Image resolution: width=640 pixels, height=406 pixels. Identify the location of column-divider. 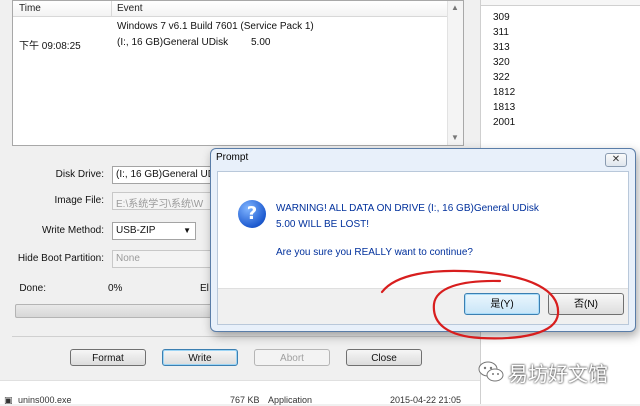
(111, 9).